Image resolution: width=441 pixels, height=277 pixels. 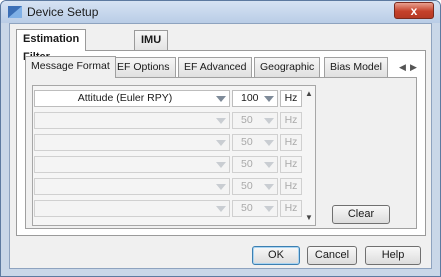 What do you see at coordinates (287, 67) in the screenshot?
I see `tab-geographic: Geographic` at bounding box center [287, 67].